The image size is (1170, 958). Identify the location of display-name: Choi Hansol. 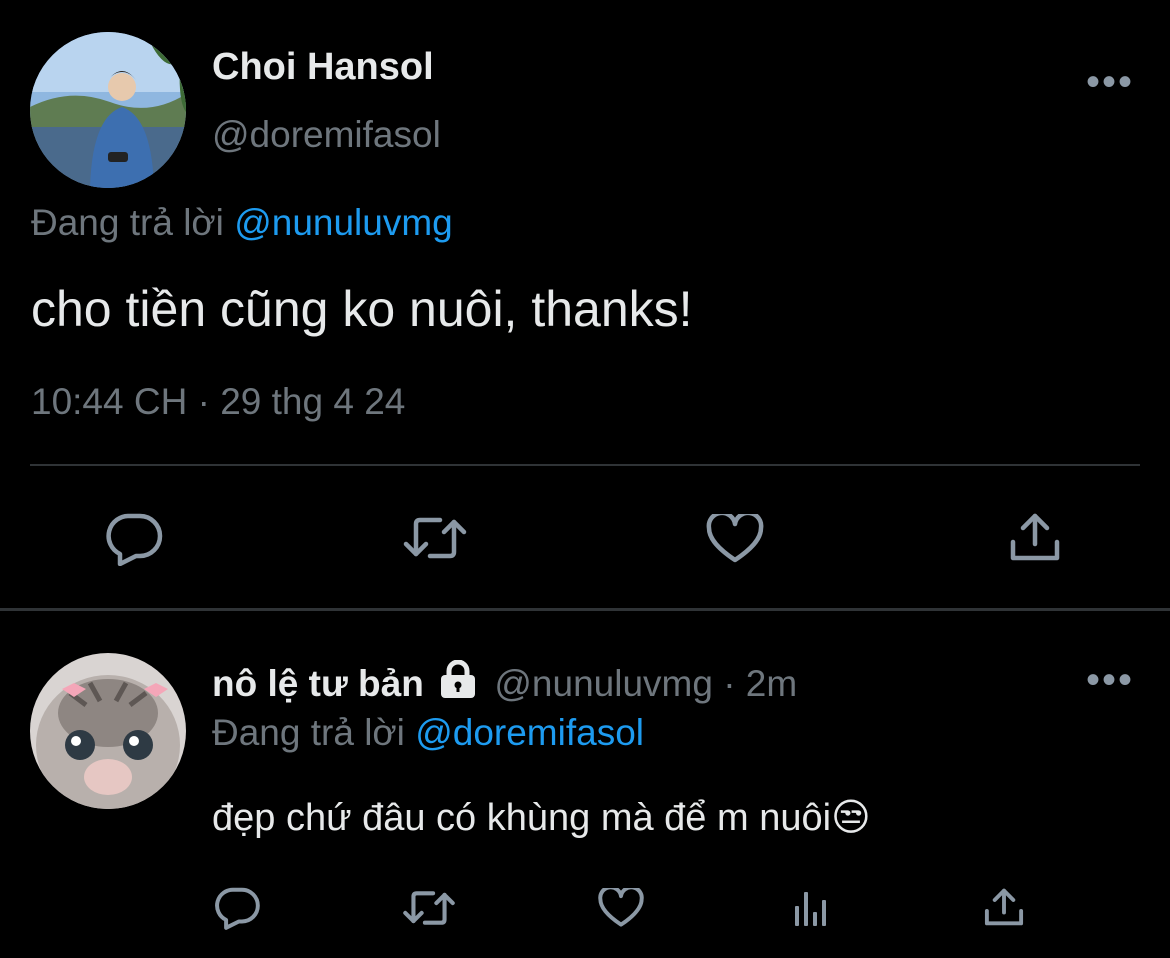
(323, 67).